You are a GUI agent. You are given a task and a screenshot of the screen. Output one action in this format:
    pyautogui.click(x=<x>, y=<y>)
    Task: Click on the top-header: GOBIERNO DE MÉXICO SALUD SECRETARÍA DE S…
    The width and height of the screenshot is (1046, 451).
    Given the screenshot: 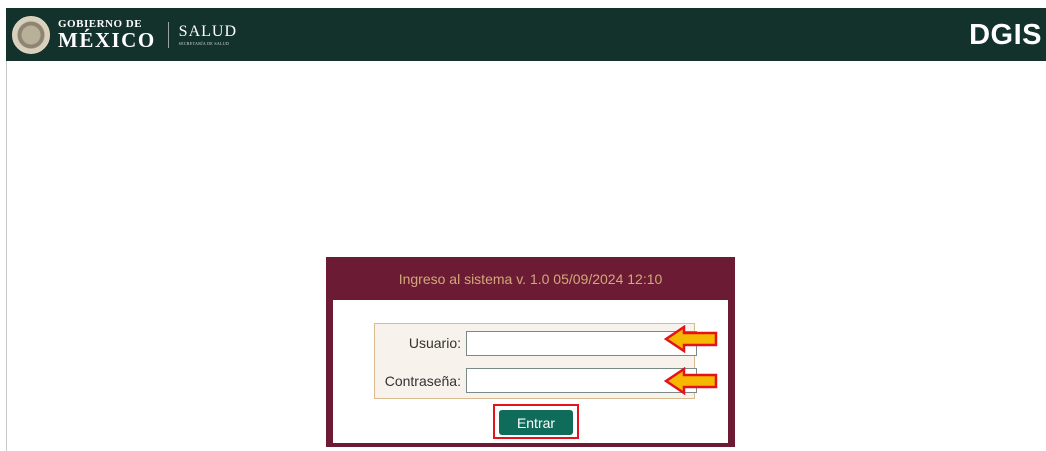 What is the action you would take?
    pyautogui.click(x=526, y=34)
    